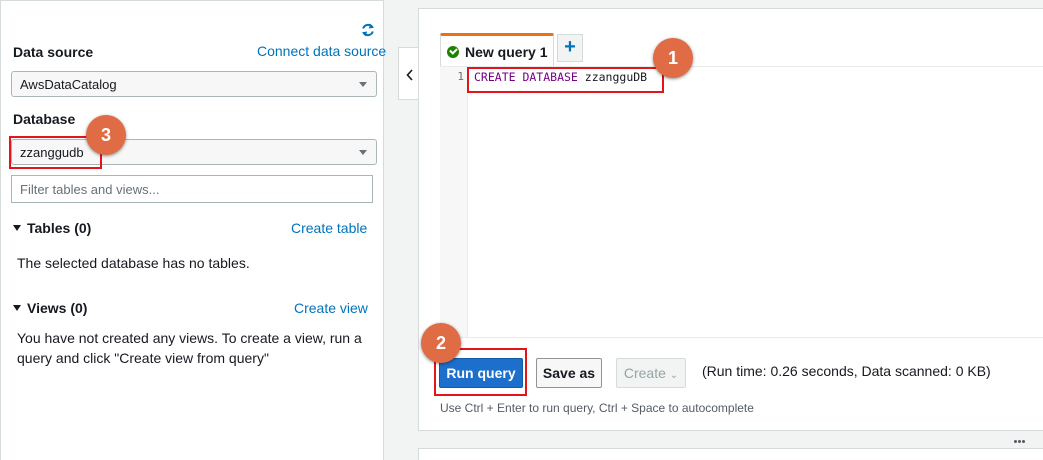 The height and width of the screenshot is (460, 1043). What do you see at coordinates (192, 189) in the screenshot?
I see `filter-tables-input` at bounding box center [192, 189].